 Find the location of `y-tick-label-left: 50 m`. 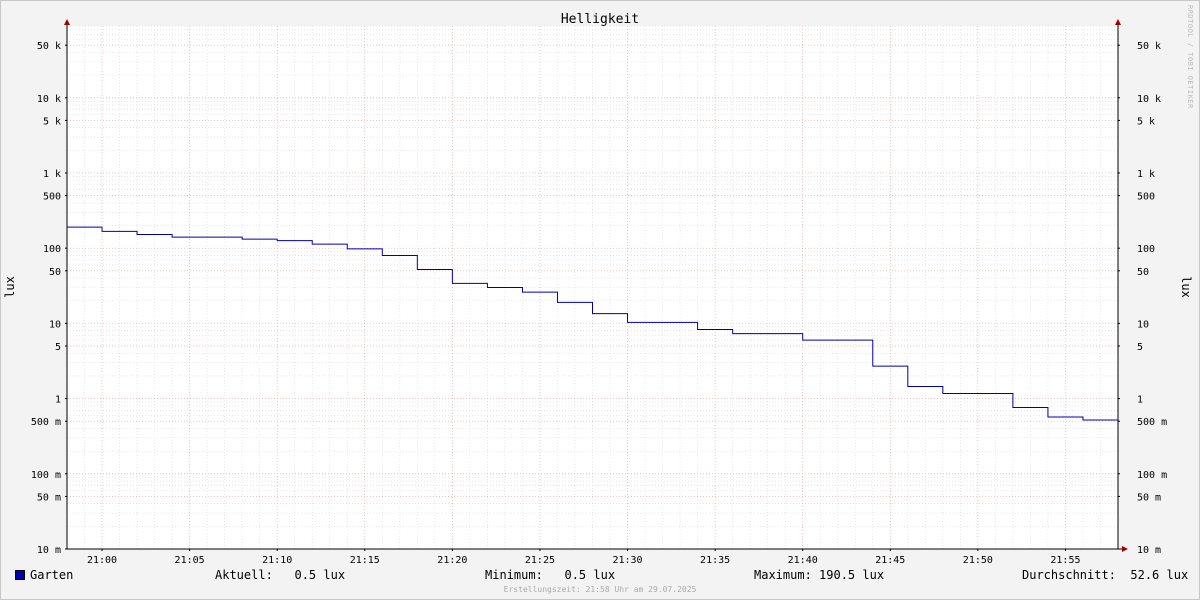

y-tick-label-left: 50 m is located at coordinates (49, 497).